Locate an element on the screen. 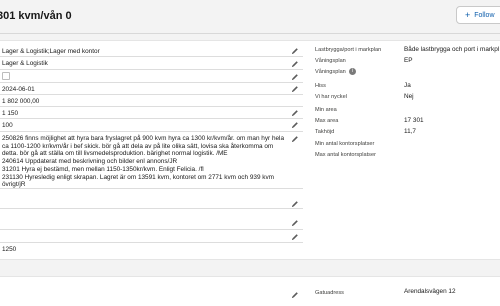 The width and height of the screenshot is (500, 306). field-label: Max area is located at coordinates (327, 121).